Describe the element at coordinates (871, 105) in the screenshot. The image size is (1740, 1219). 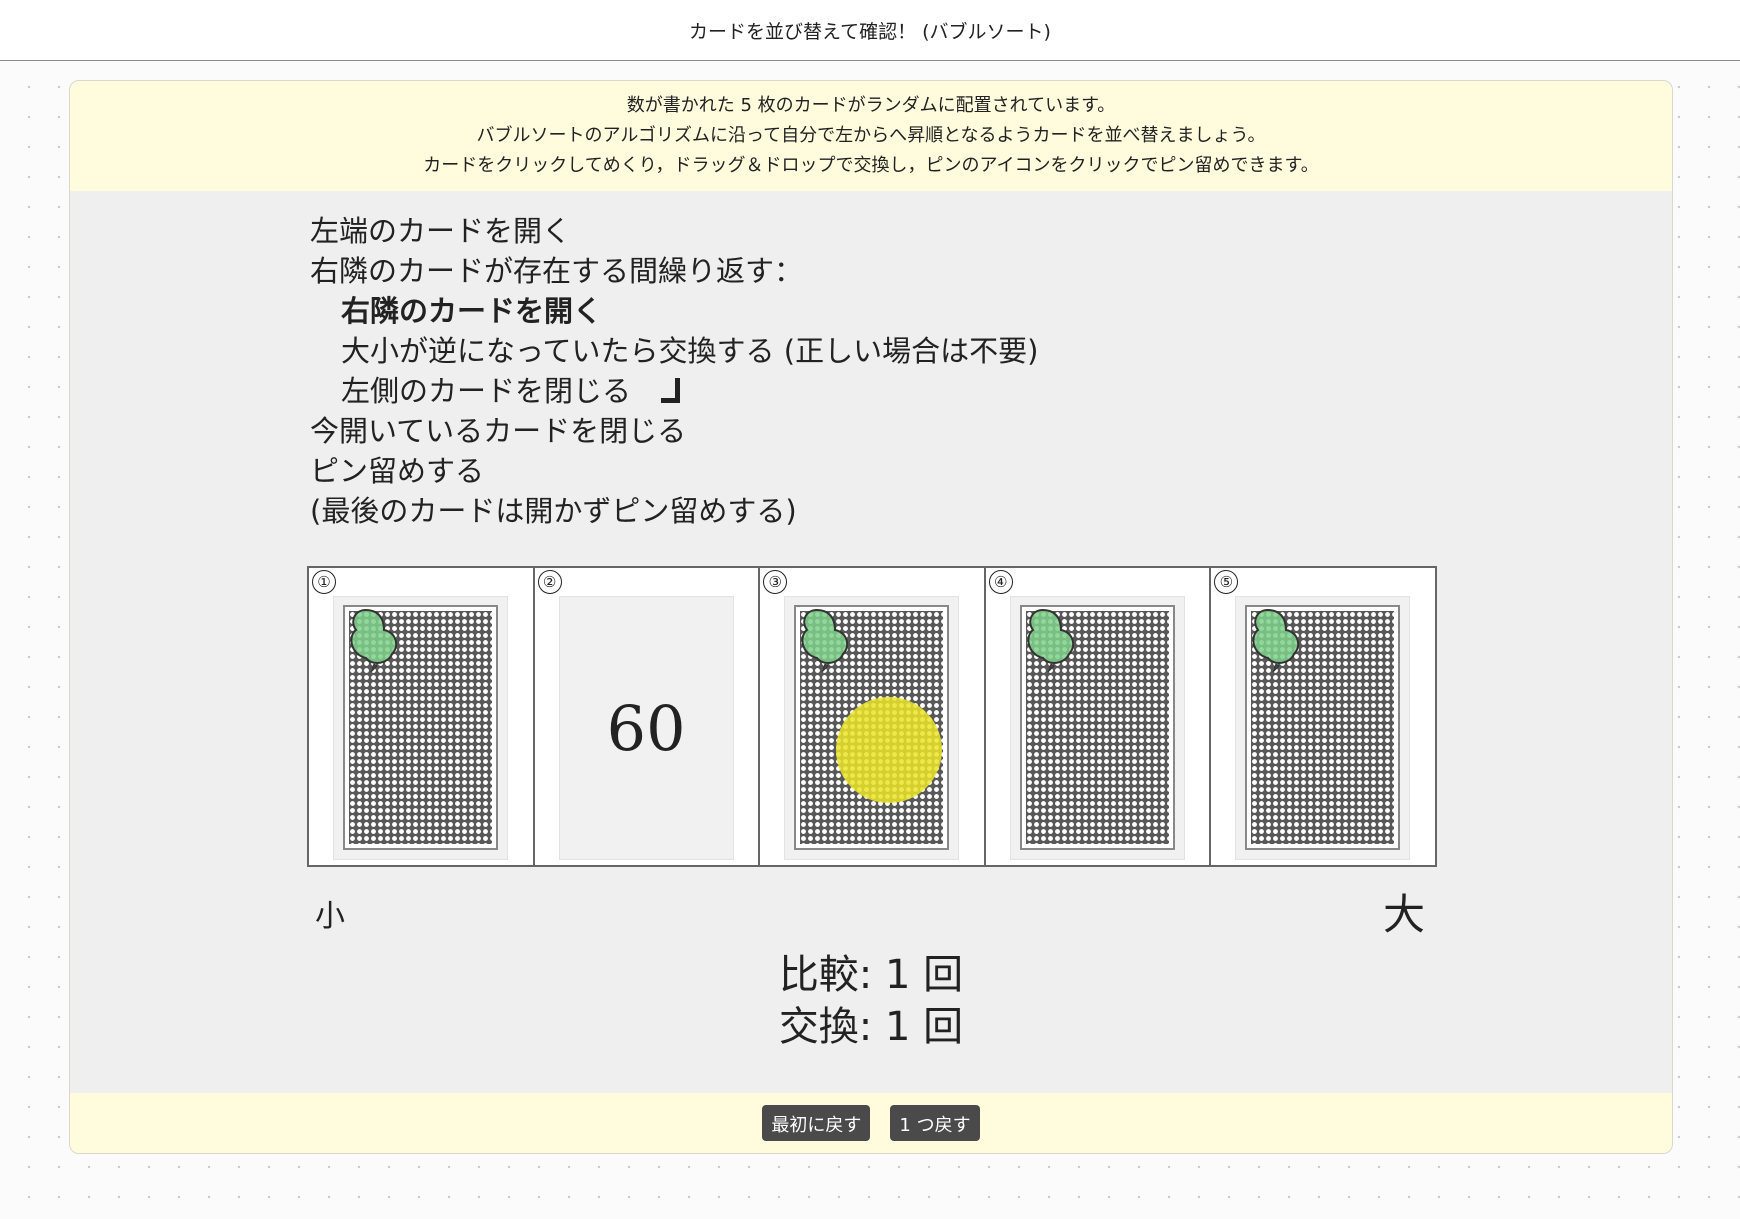
I see `instruction-line: 数が書かれた 5 枚のカードがランダムに配置されています。` at that location.